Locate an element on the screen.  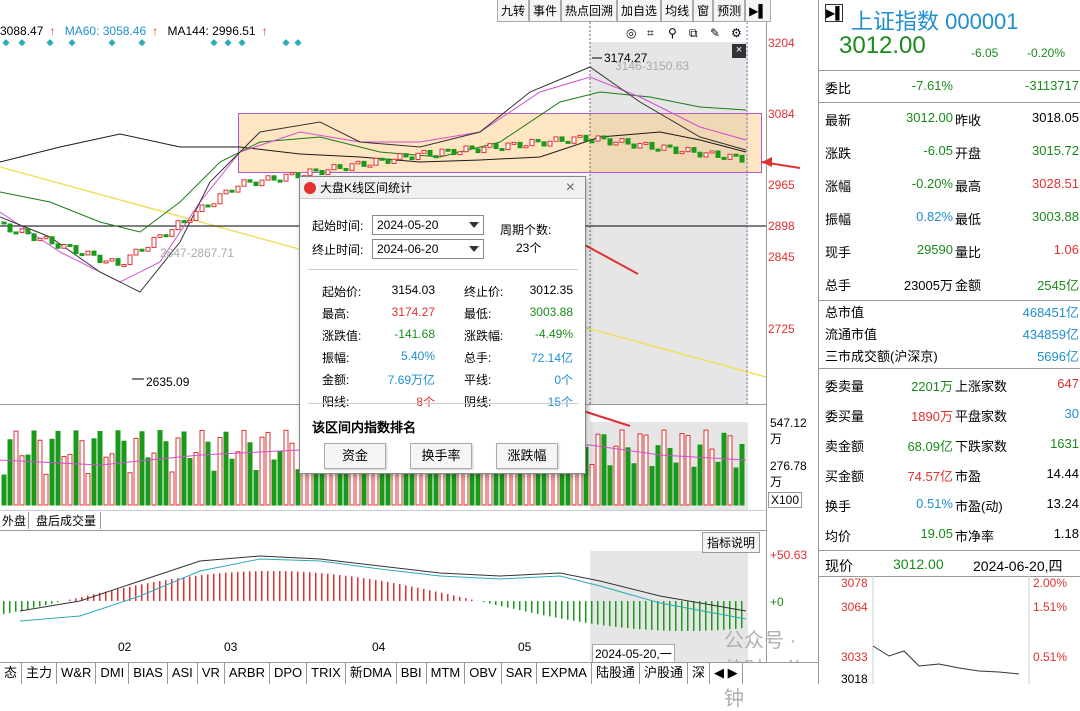
tab-indicator: BBI is located at coordinates (412, 673).